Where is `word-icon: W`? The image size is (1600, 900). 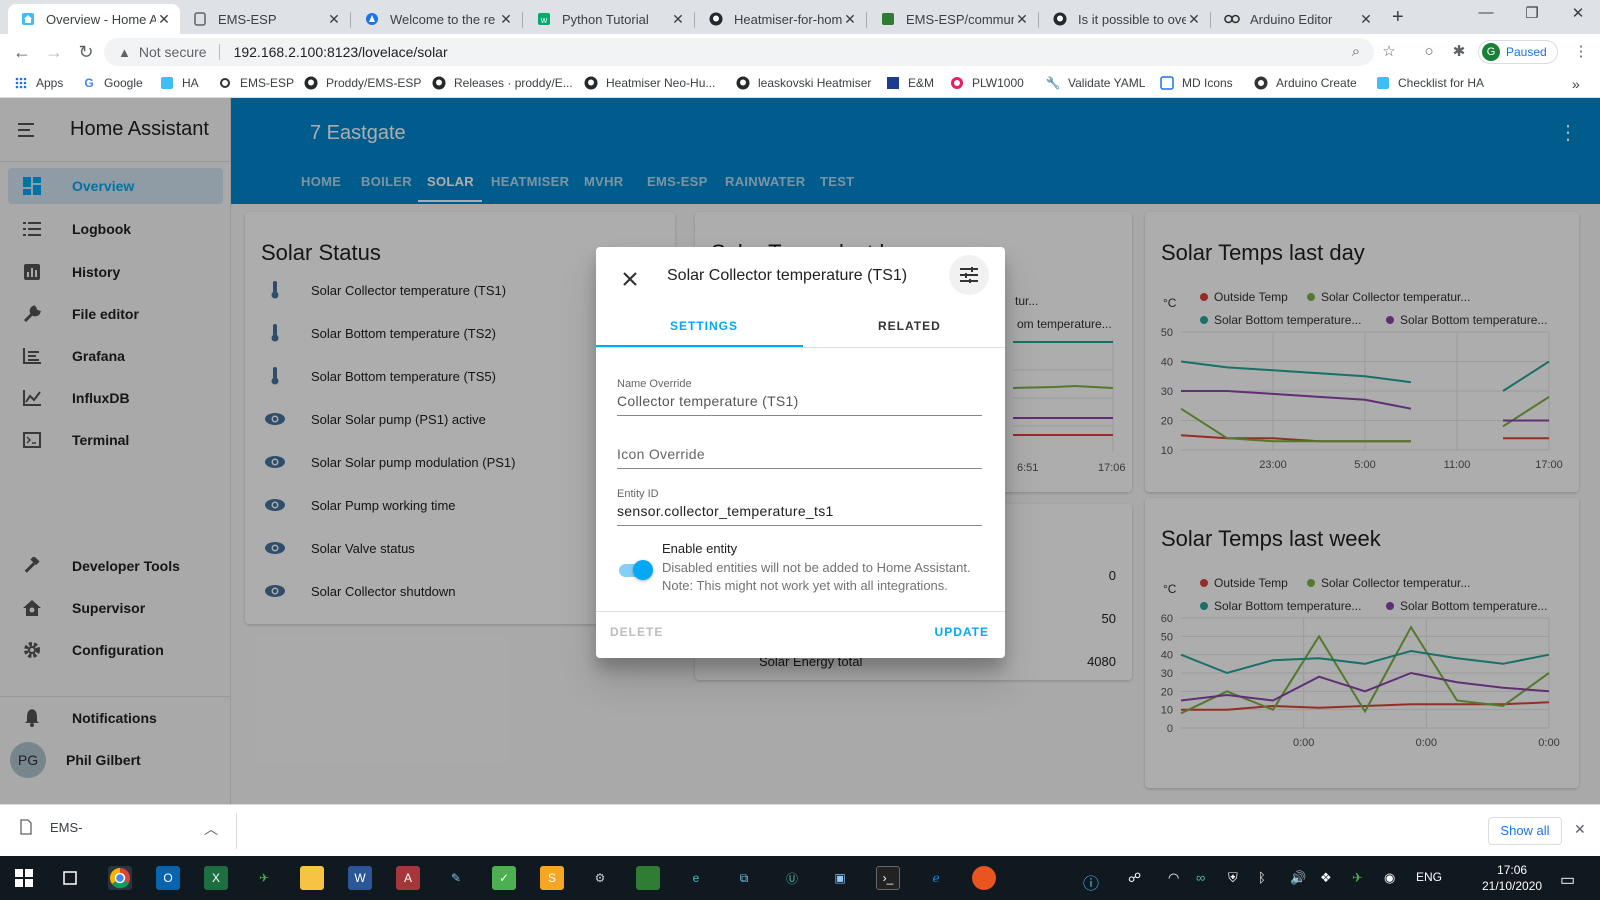
word-icon: W is located at coordinates (360, 878).